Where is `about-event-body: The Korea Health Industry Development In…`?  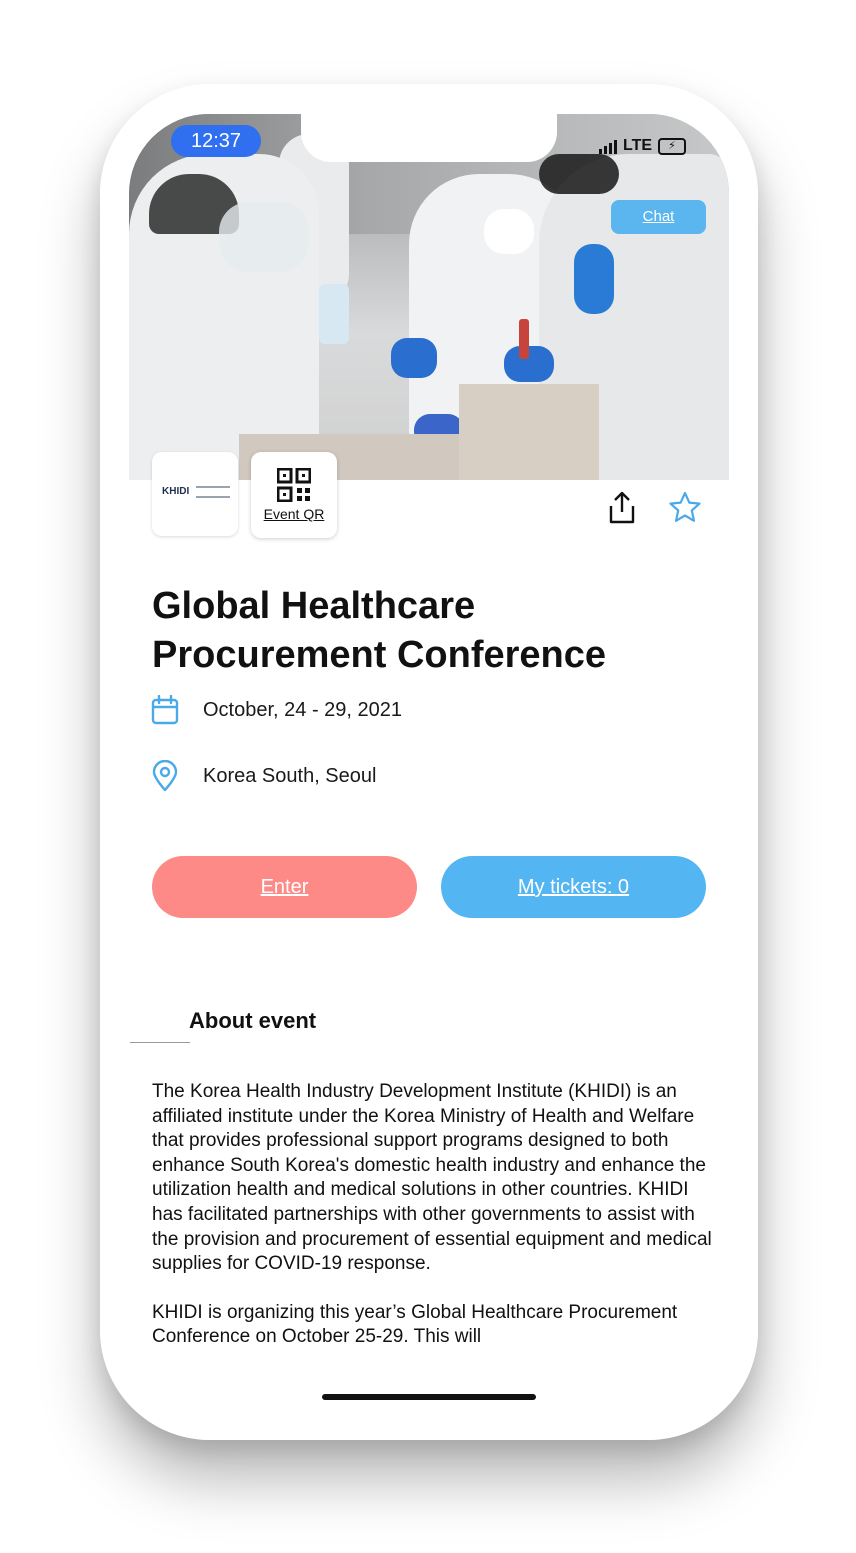 about-event-body: The Korea Health Industry Development In… is located at coordinates (432, 1227).